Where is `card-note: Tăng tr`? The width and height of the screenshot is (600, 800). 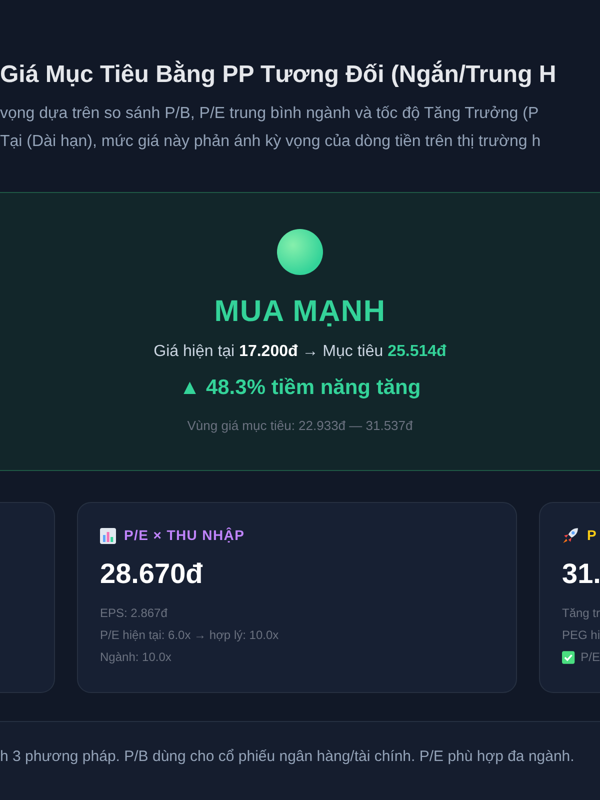
card-note: Tăng tr is located at coordinates (581, 613).